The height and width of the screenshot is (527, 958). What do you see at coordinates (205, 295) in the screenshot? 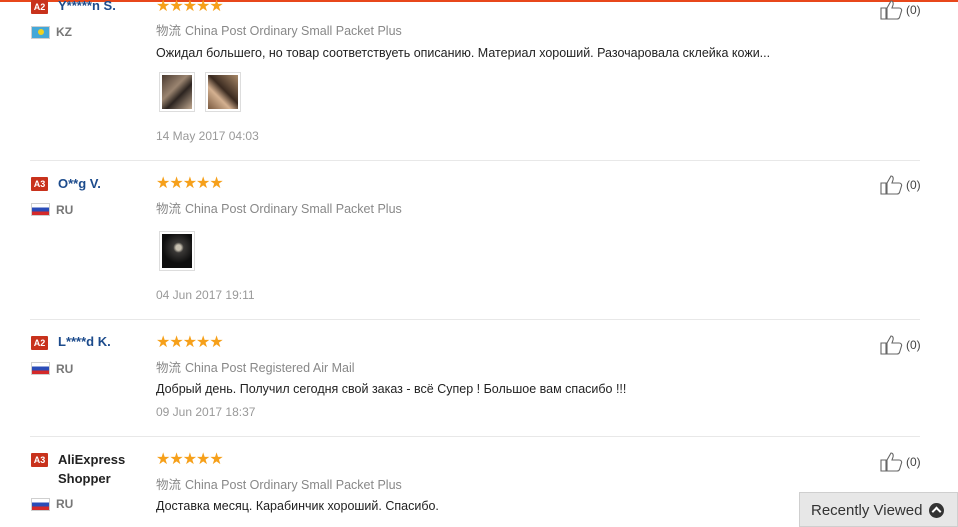
I see `review-date: 04 Jun 2017 19:11` at bounding box center [205, 295].